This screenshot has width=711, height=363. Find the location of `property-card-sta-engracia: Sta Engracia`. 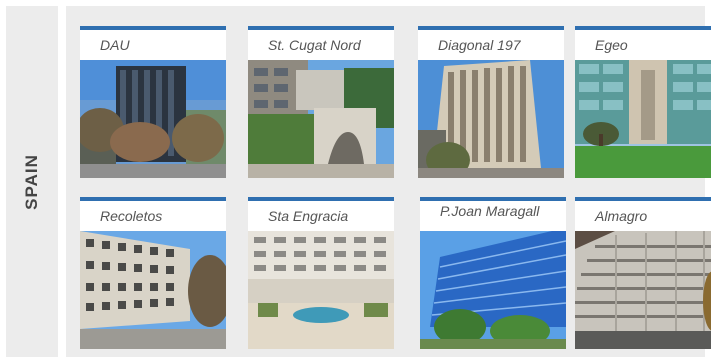

property-card-sta-engracia: Sta Engracia is located at coordinates (321, 273).